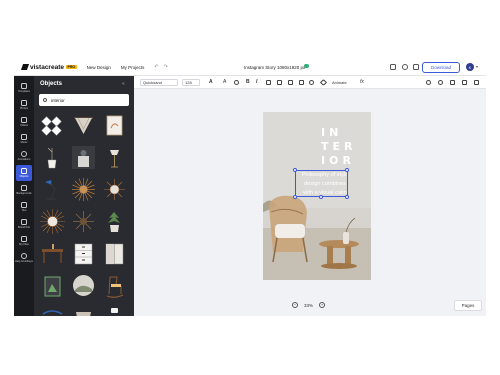 The width and height of the screenshot is (500, 375). What do you see at coordinates (295, 305) in the screenshot?
I see `zoom-out-button: −` at bounding box center [295, 305].